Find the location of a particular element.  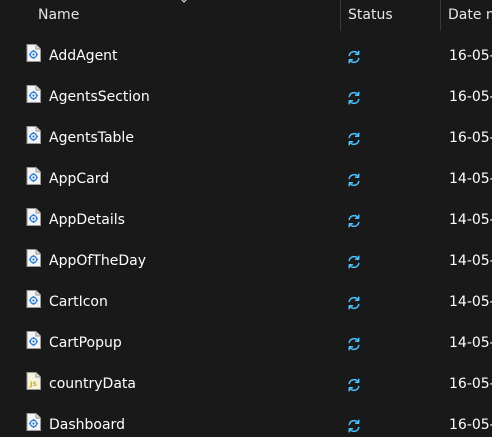

file-name: AgentsSection is located at coordinates (99, 97).